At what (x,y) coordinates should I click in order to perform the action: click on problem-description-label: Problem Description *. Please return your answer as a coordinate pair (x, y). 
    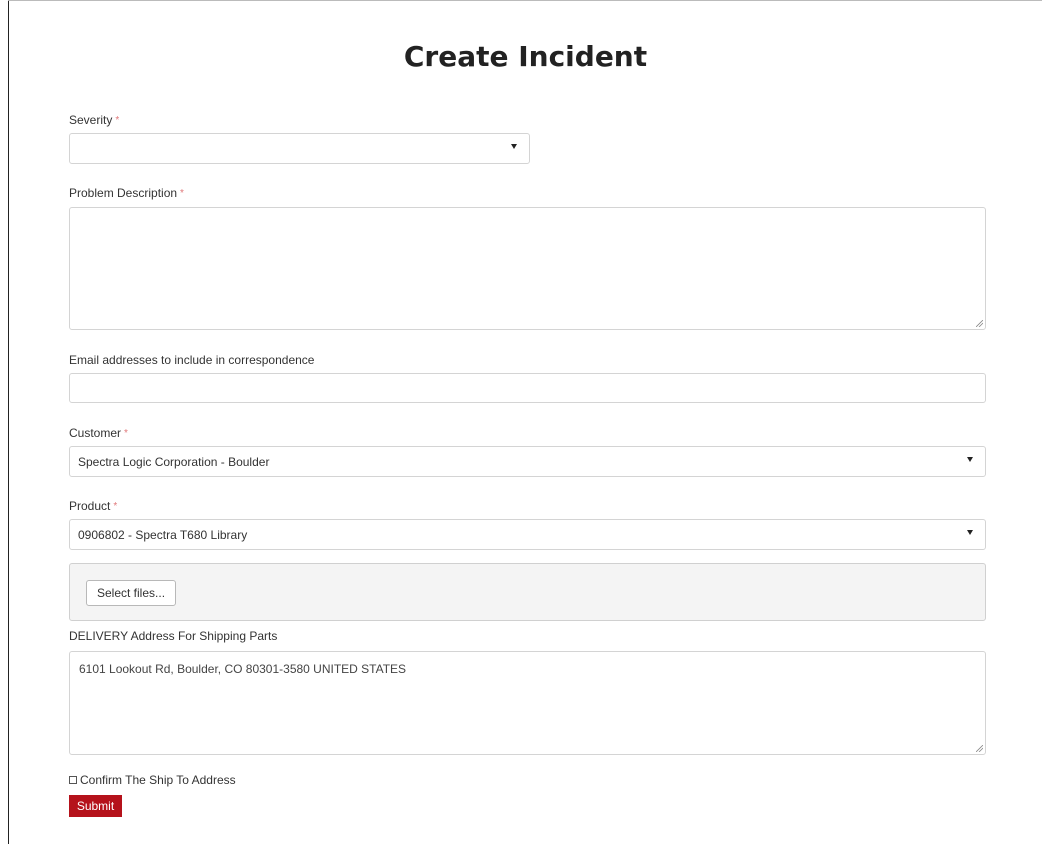
    Looking at the image, I should click on (126, 193).